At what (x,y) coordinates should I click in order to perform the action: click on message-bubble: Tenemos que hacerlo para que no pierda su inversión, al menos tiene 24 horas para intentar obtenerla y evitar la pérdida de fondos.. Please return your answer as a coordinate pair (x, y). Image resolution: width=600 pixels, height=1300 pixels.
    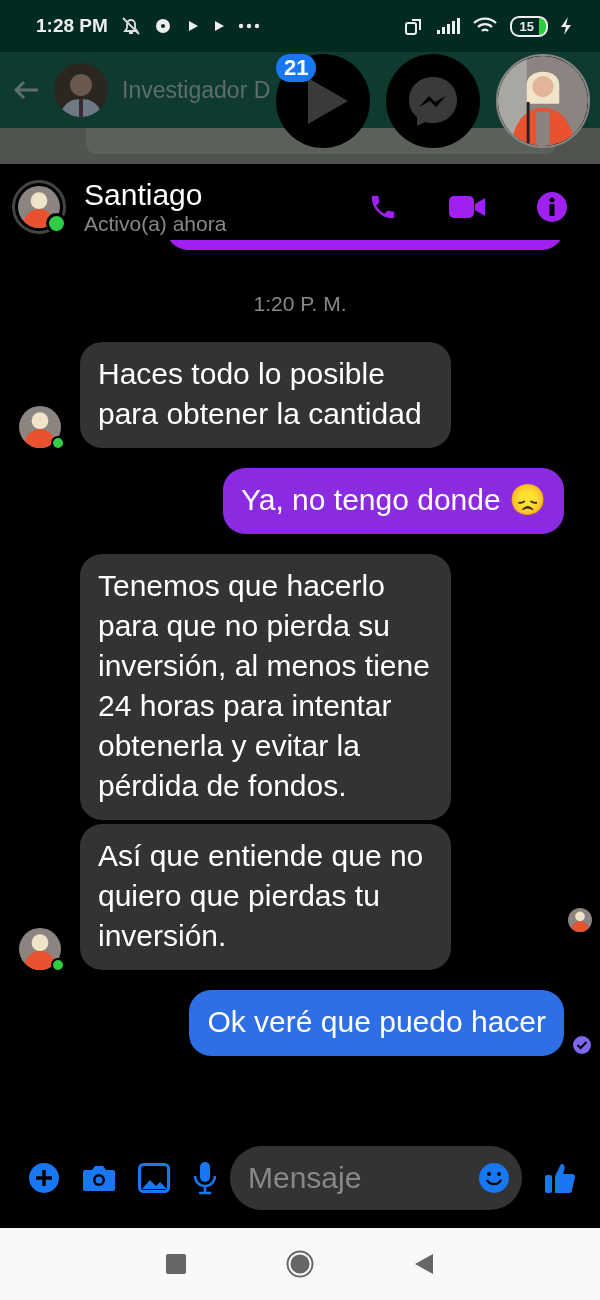
    Looking at the image, I should click on (265, 687).